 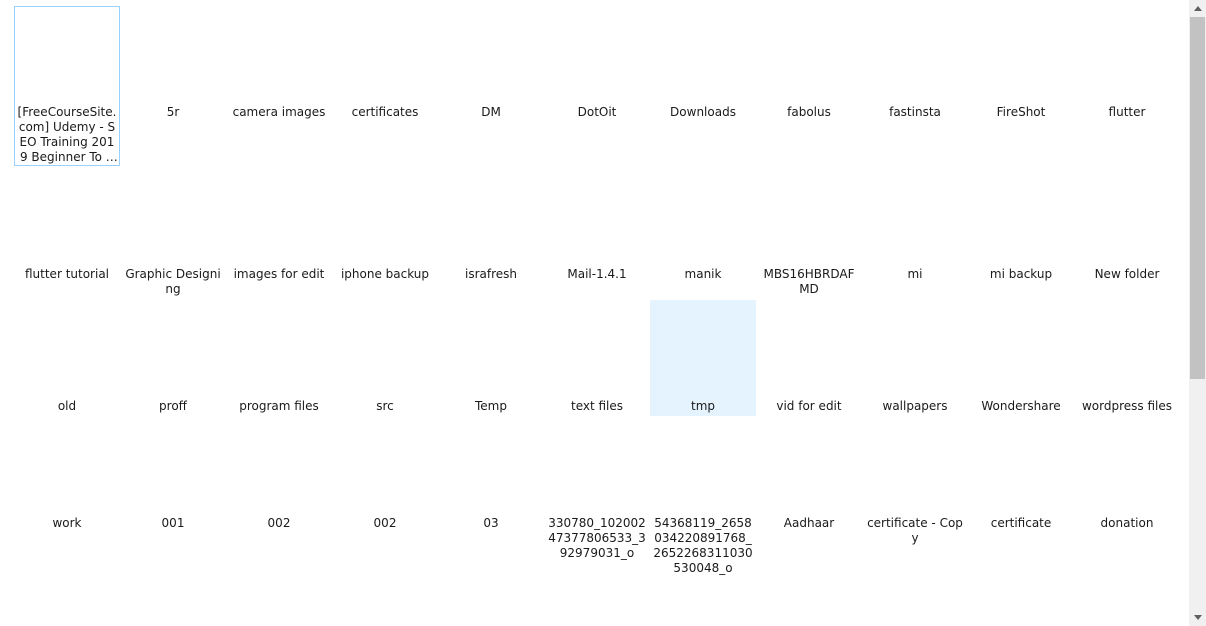 I want to click on folder-item: 03, so click(x=491, y=503).